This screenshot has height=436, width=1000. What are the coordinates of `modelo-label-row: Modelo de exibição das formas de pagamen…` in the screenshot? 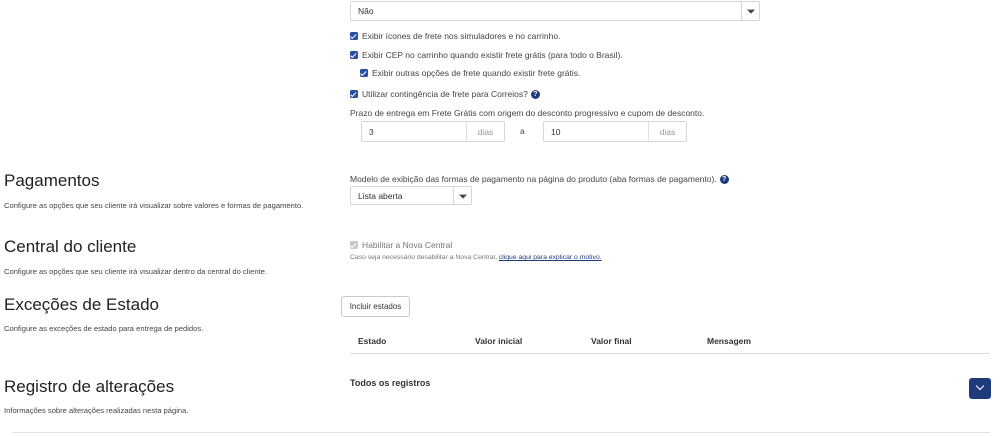 It's located at (539, 179).